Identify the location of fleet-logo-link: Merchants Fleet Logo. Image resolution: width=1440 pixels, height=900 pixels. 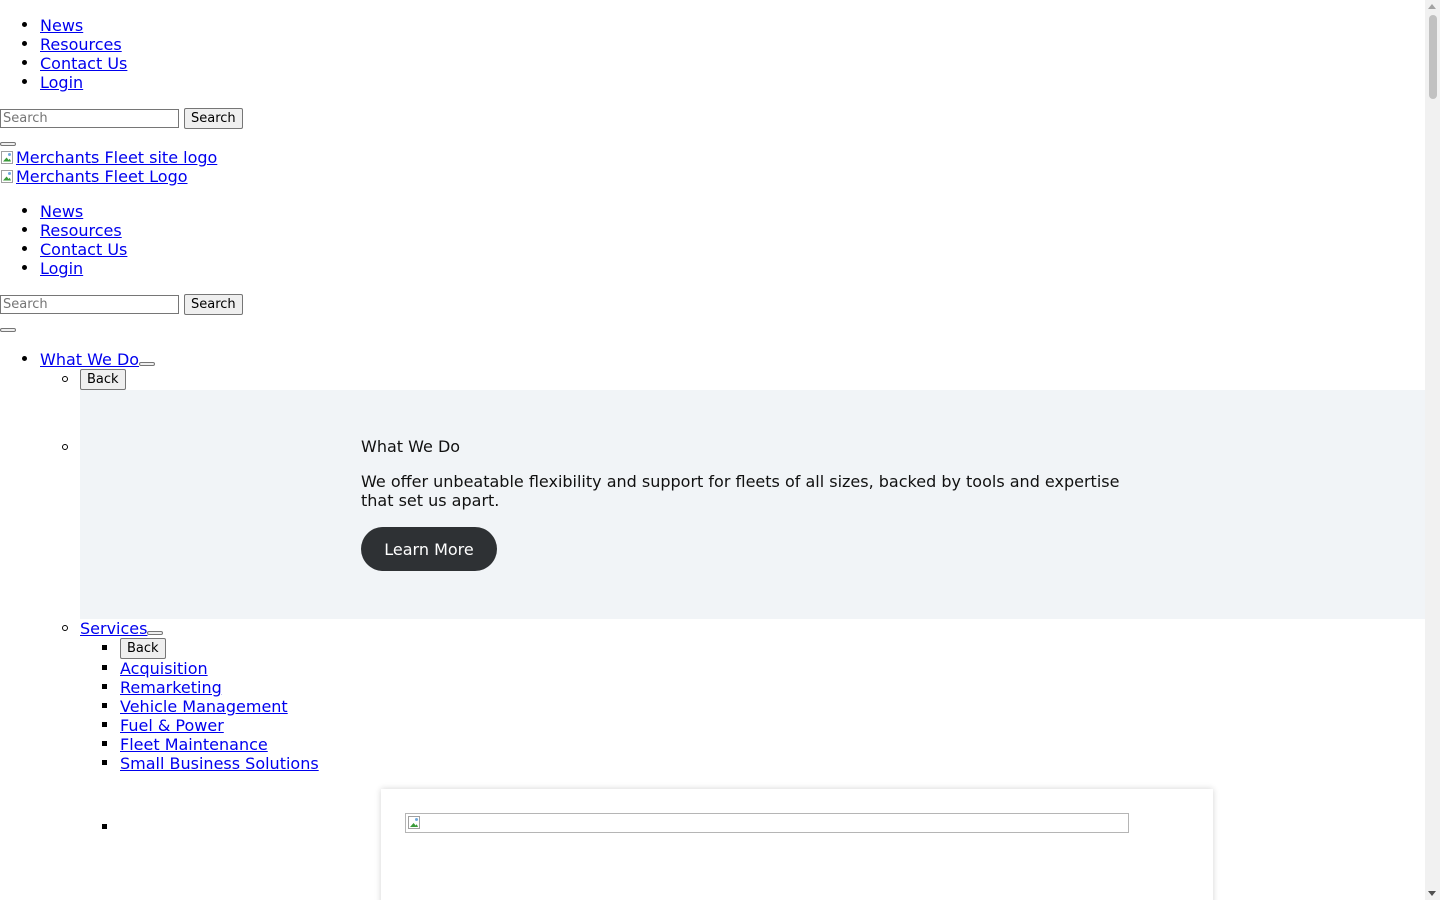
(94, 176).